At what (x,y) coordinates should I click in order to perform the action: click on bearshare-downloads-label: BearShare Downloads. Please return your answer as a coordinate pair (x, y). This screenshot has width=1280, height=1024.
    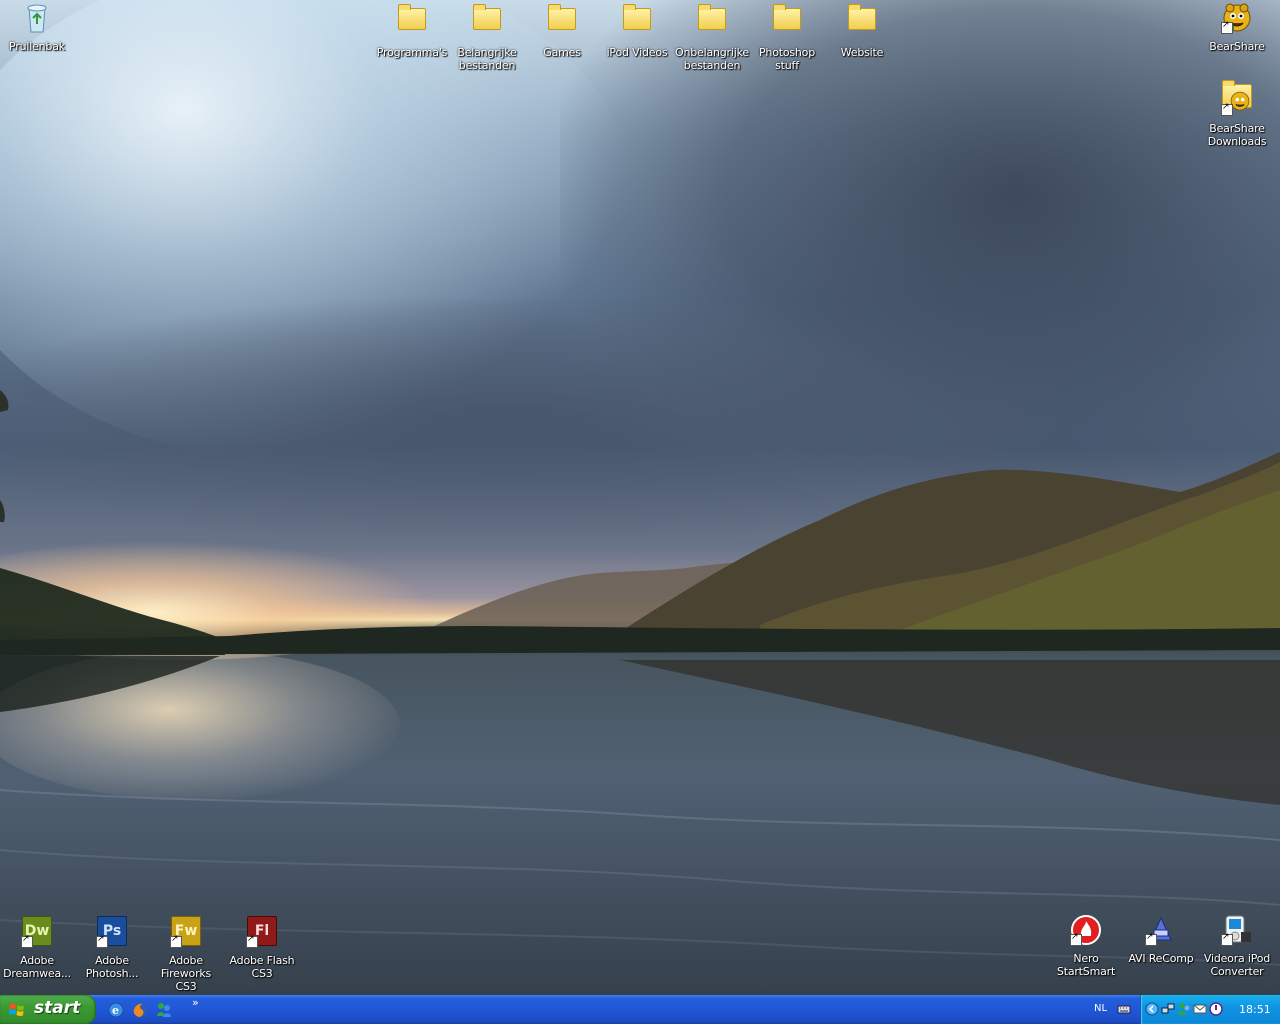
    Looking at the image, I should click on (1237, 135).